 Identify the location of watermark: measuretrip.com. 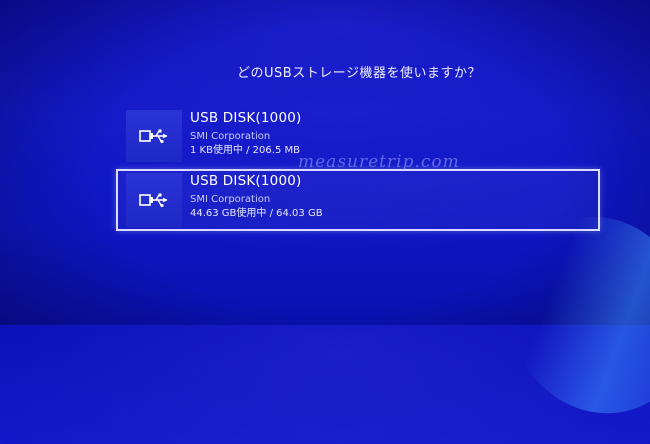
(379, 162).